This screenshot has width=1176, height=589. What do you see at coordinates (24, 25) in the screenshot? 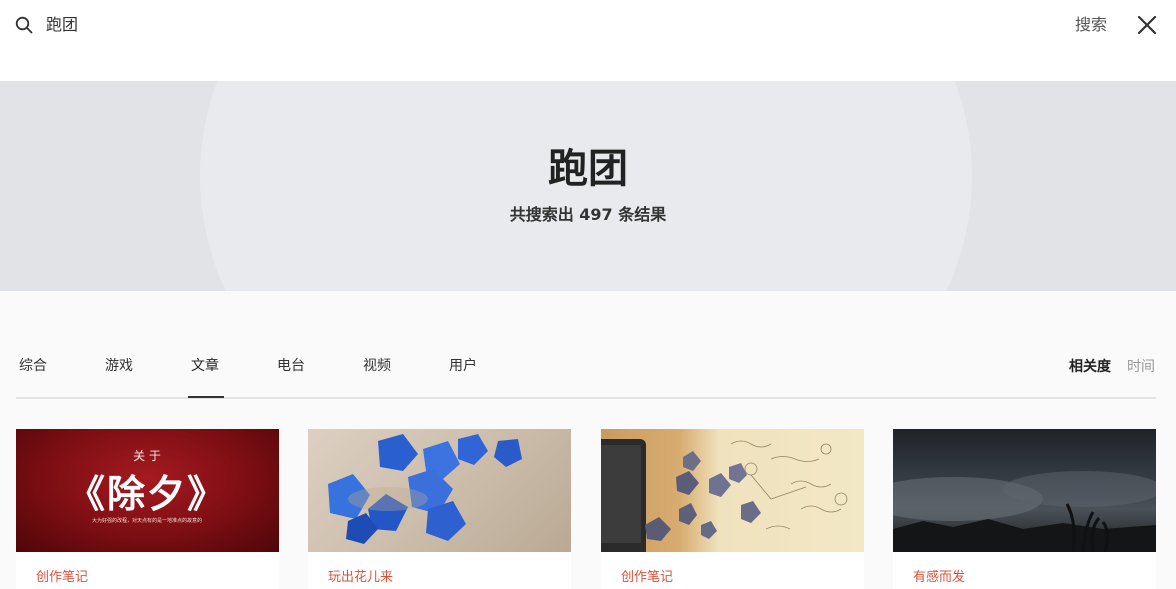
I see `search-icon` at bounding box center [24, 25].